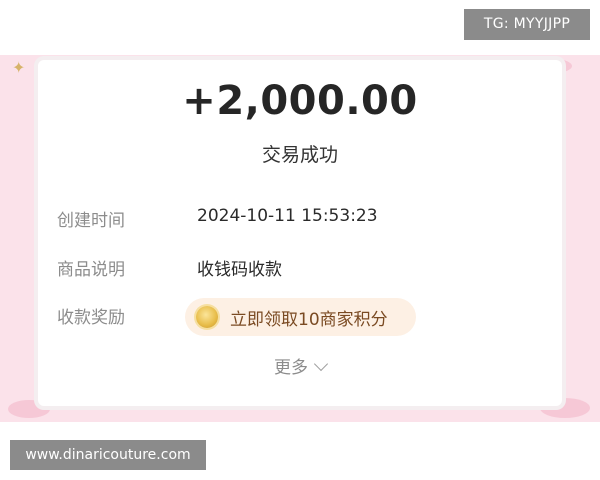 Image resolution: width=600 pixels, height=480 pixels. I want to click on claim-reward-text: 立即领取10商家积分, so click(309, 319).